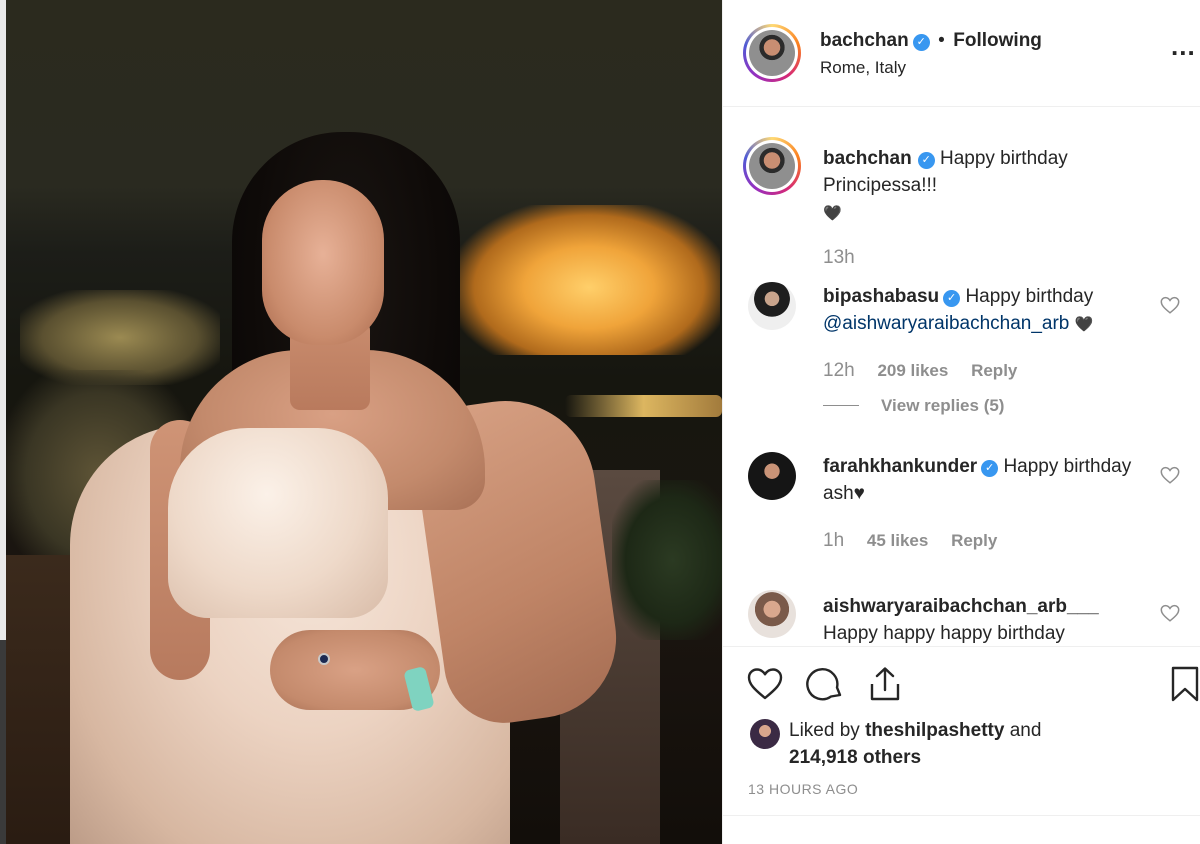 The image size is (1200, 844). What do you see at coordinates (997, 40) in the screenshot?
I see `following-button: Following` at bounding box center [997, 40].